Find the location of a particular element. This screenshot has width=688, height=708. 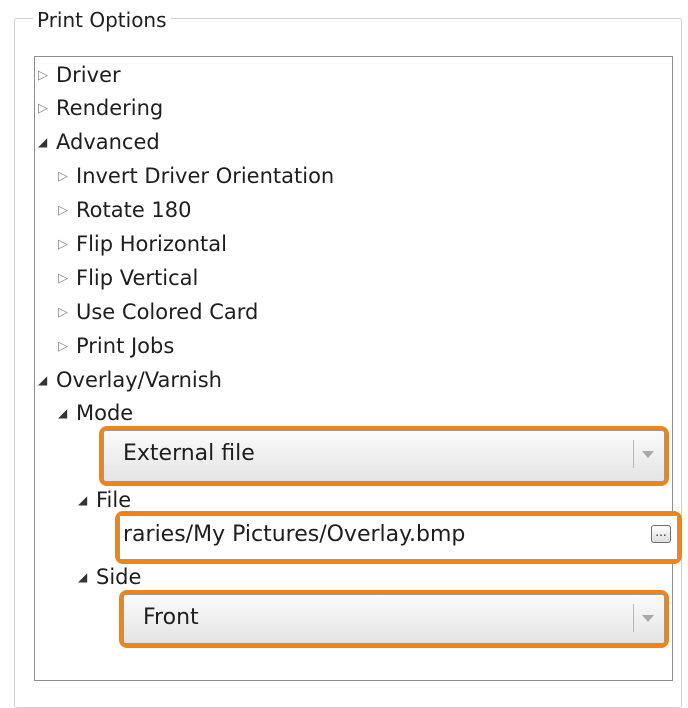

tree-item-rendering: ▷ Rendering is located at coordinates (100, 108).